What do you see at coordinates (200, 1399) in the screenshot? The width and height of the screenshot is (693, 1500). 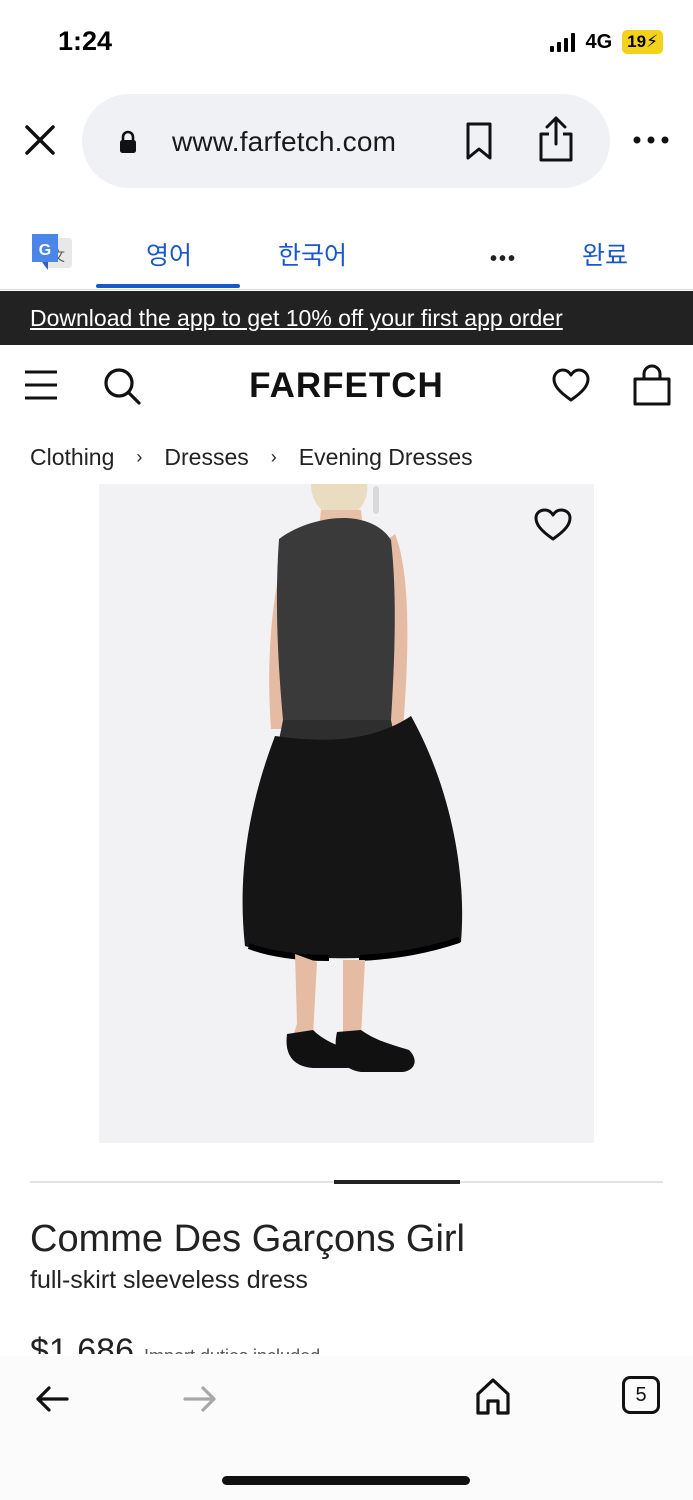 I see `forward-arrow-icon` at bounding box center [200, 1399].